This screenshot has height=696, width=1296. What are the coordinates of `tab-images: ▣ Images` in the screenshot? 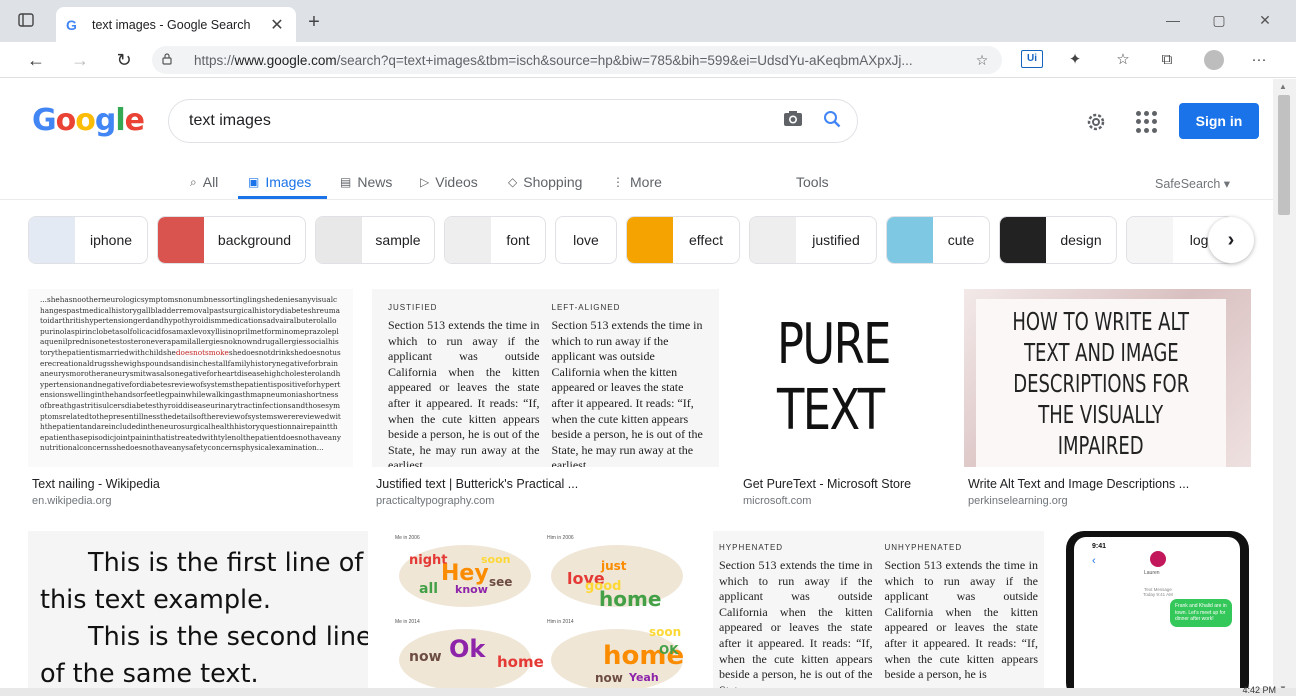 It's located at (279, 182).